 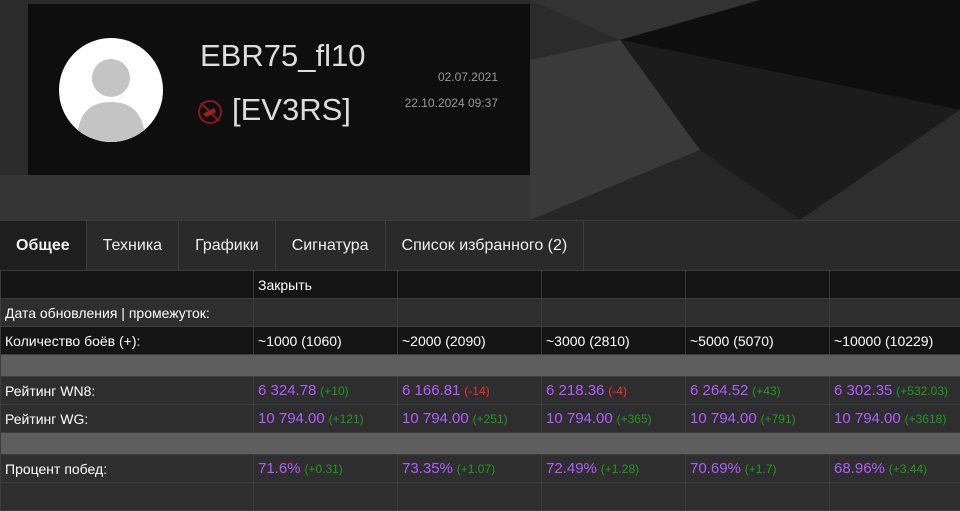 What do you see at coordinates (480, 313) in the screenshot?
I see `table-row: Дата обновления | промежуток:` at bounding box center [480, 313].